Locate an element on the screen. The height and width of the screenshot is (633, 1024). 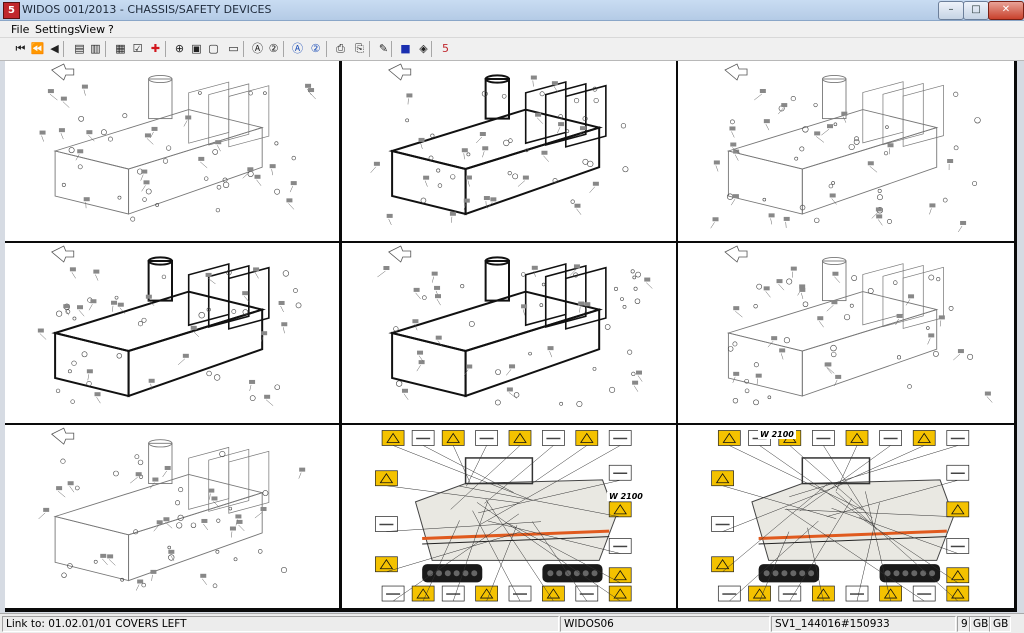
status-language-1: GB is located at coordinates (980, 624).